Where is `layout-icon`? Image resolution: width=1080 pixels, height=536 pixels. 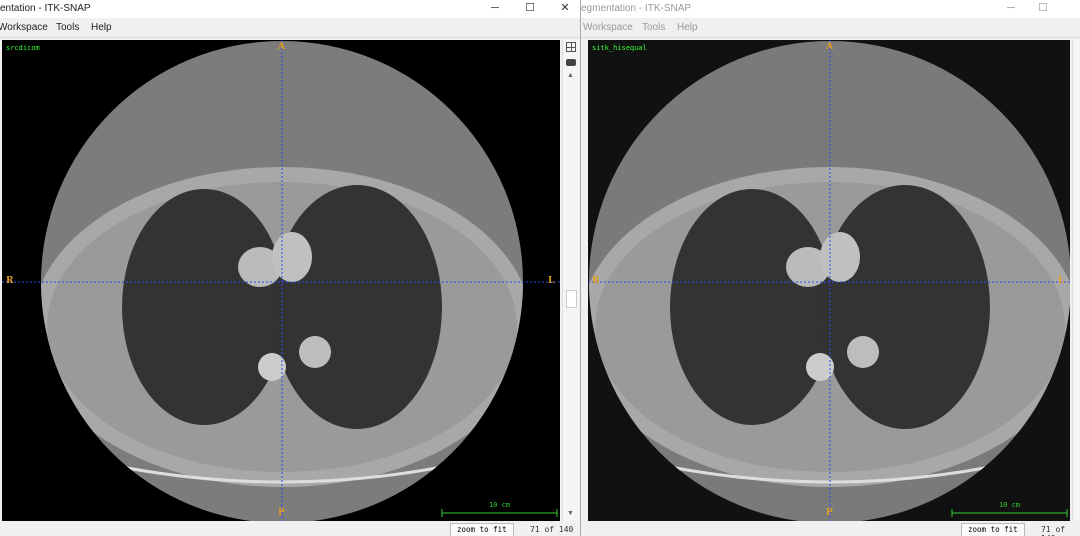 layout-icon is located at coordinates (571, 47).